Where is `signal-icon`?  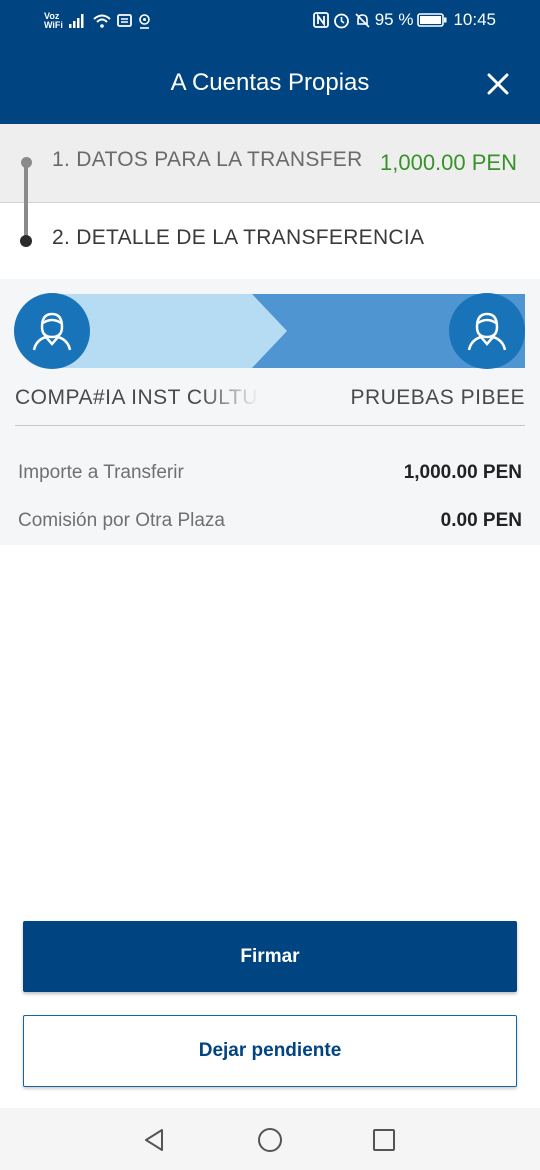 signal-icon is located at coordinates (76, 21).